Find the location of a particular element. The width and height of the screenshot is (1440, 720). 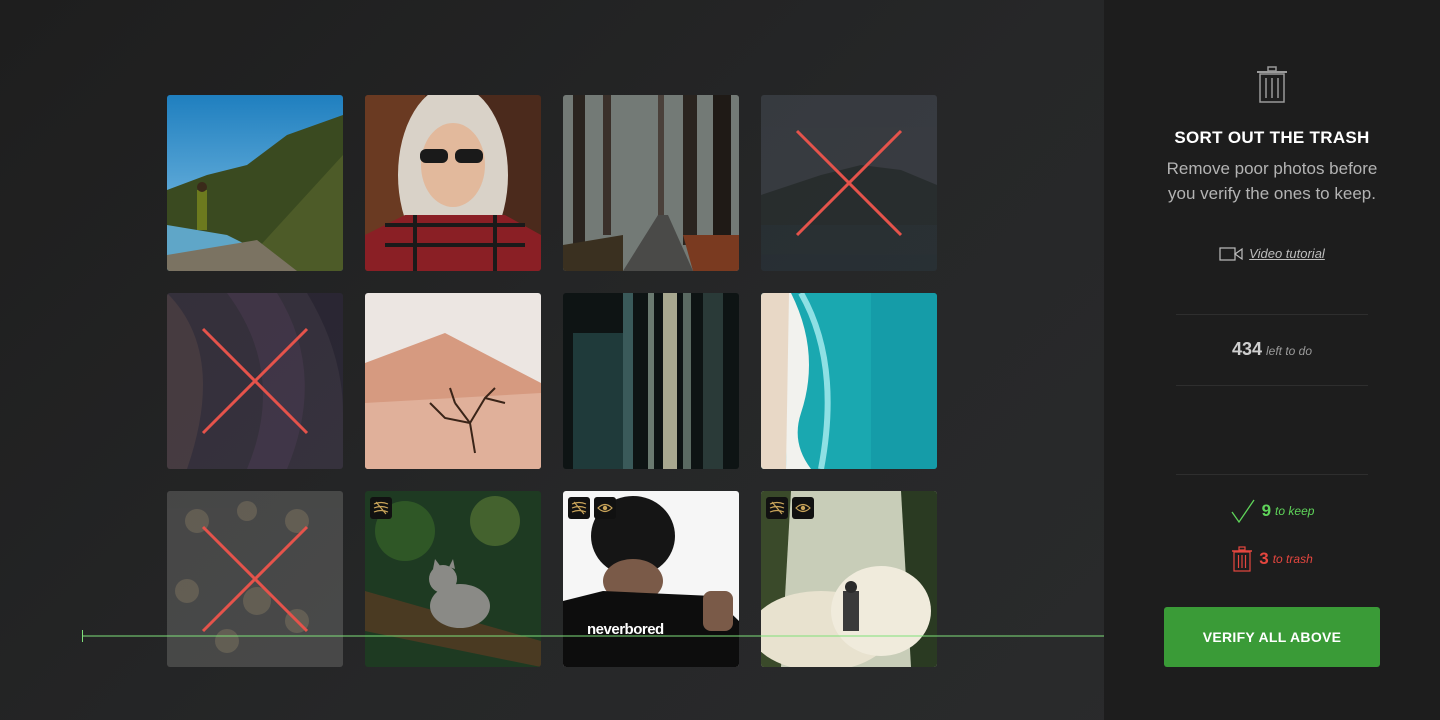

trash-label: to trash is located at coordinates (1292, 559).